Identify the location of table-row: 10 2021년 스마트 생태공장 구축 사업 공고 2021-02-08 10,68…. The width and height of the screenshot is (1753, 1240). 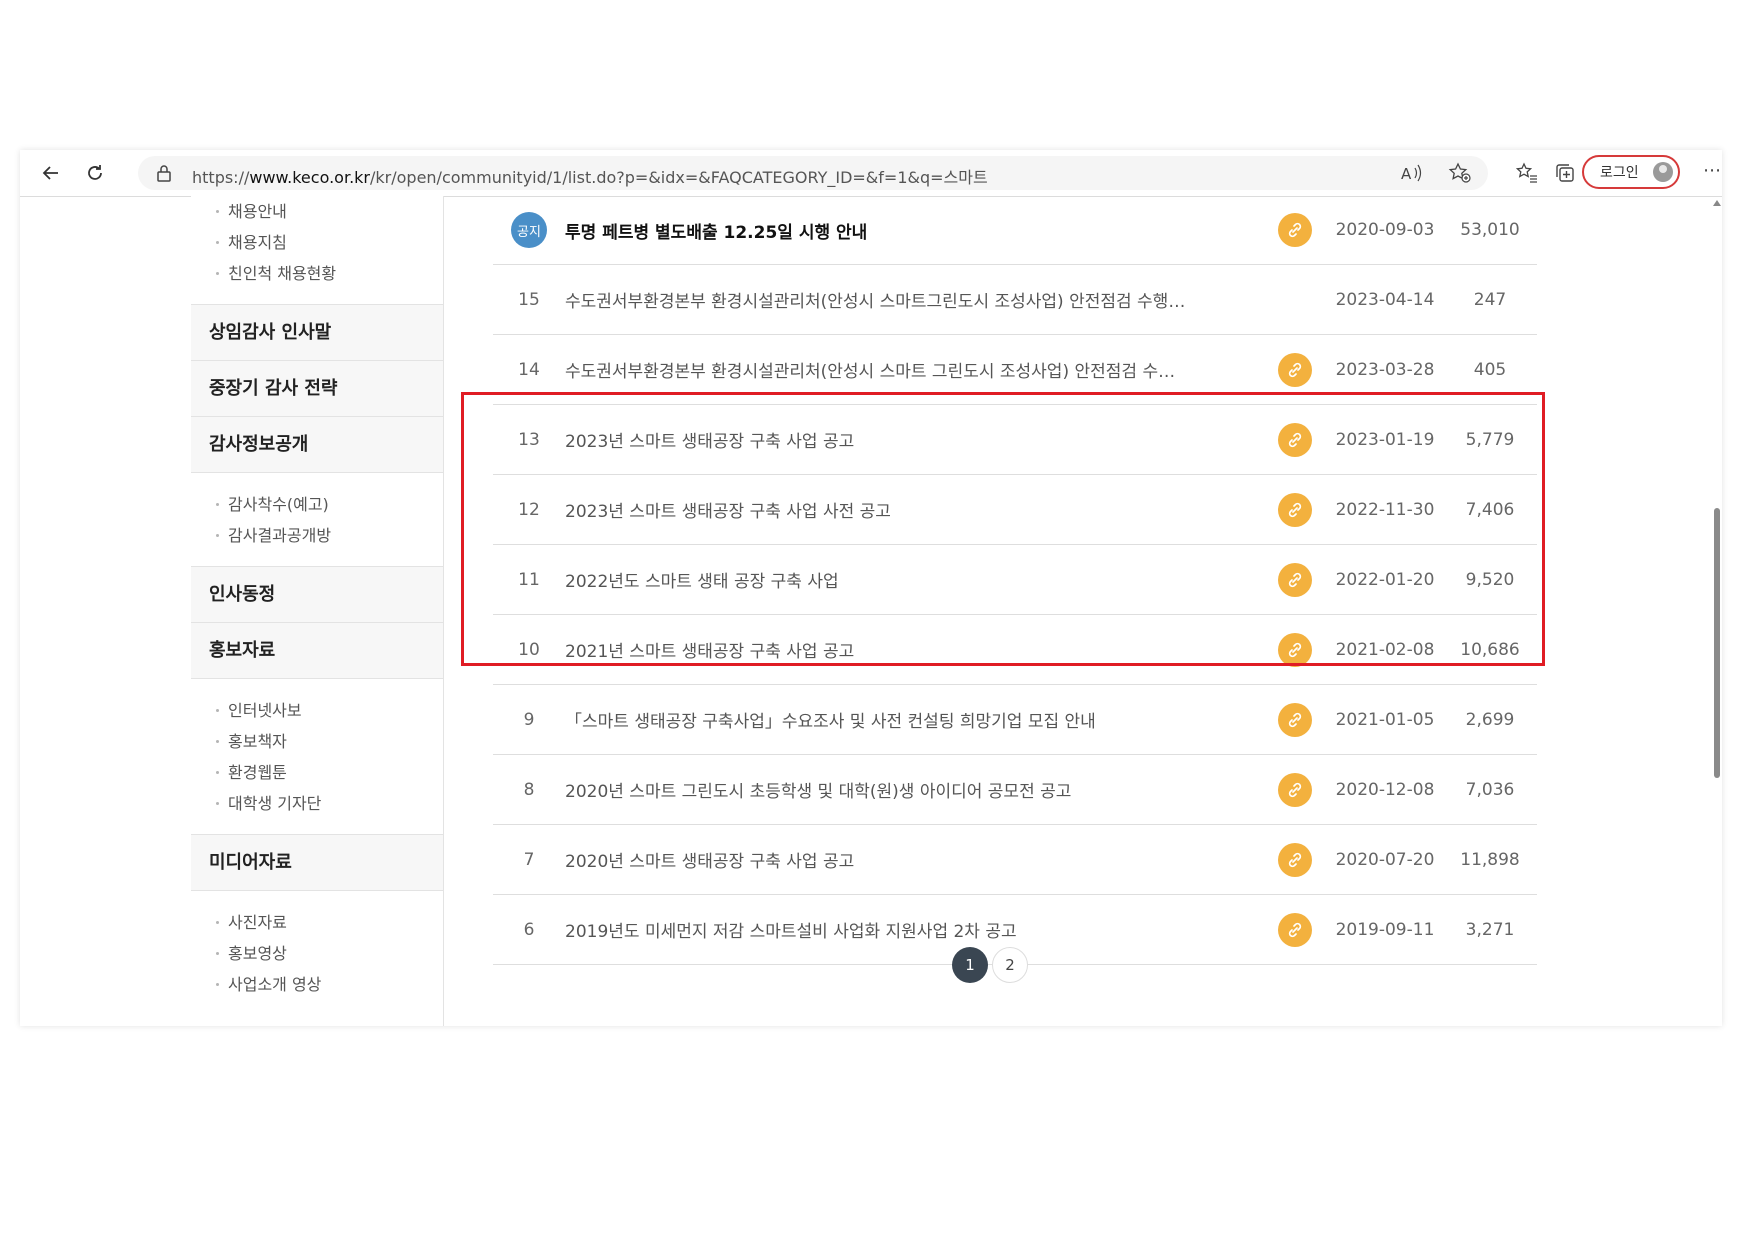
(1015, 650).